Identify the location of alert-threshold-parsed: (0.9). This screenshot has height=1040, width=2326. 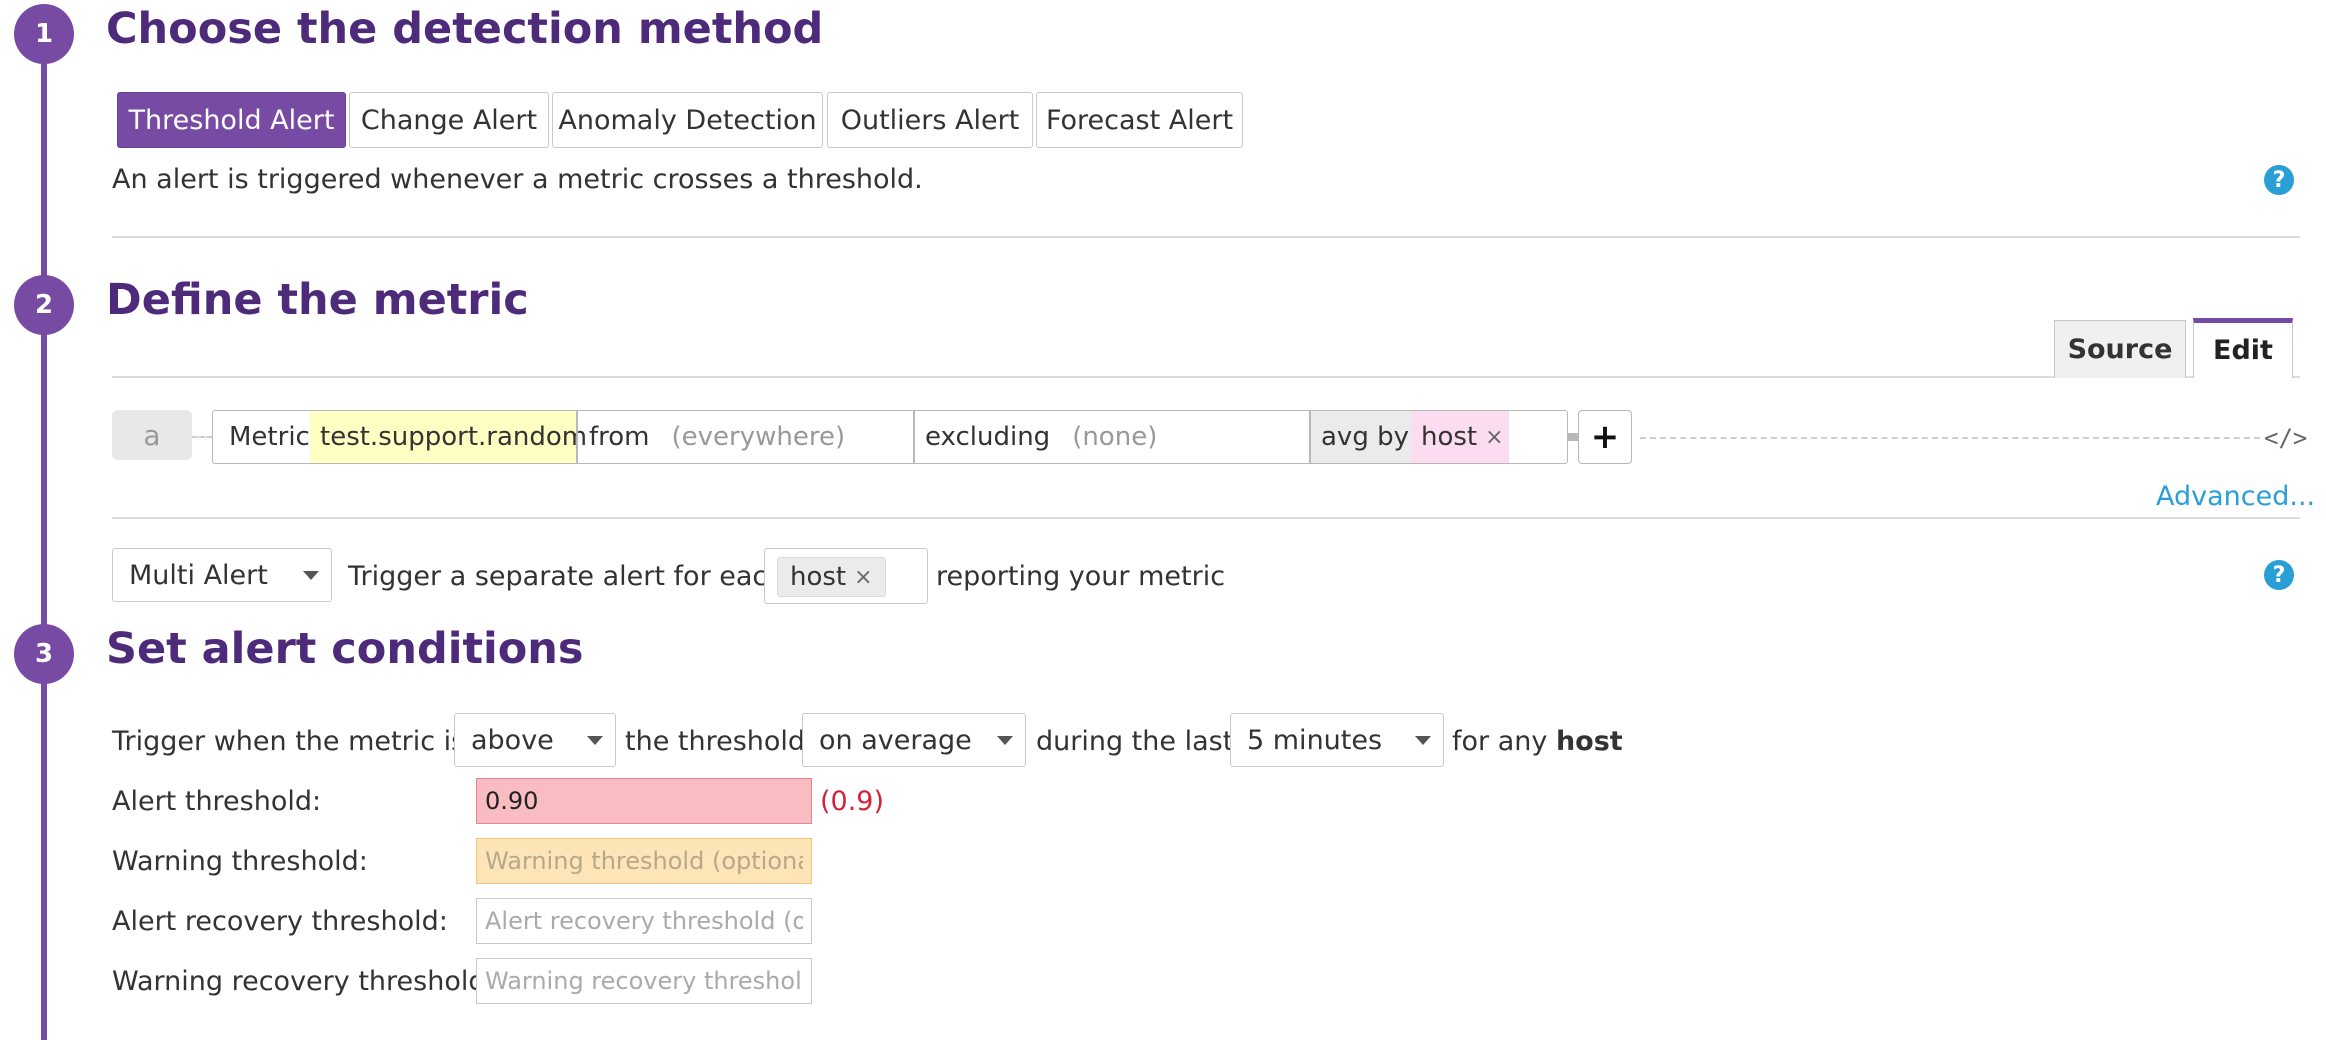
(852, 801).